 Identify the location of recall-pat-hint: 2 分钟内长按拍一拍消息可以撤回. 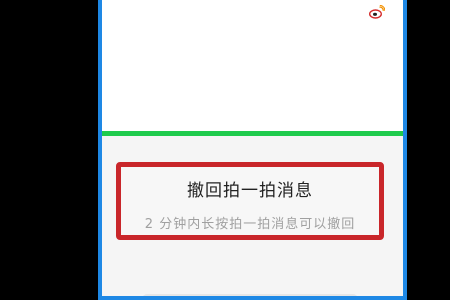
(250, 224).